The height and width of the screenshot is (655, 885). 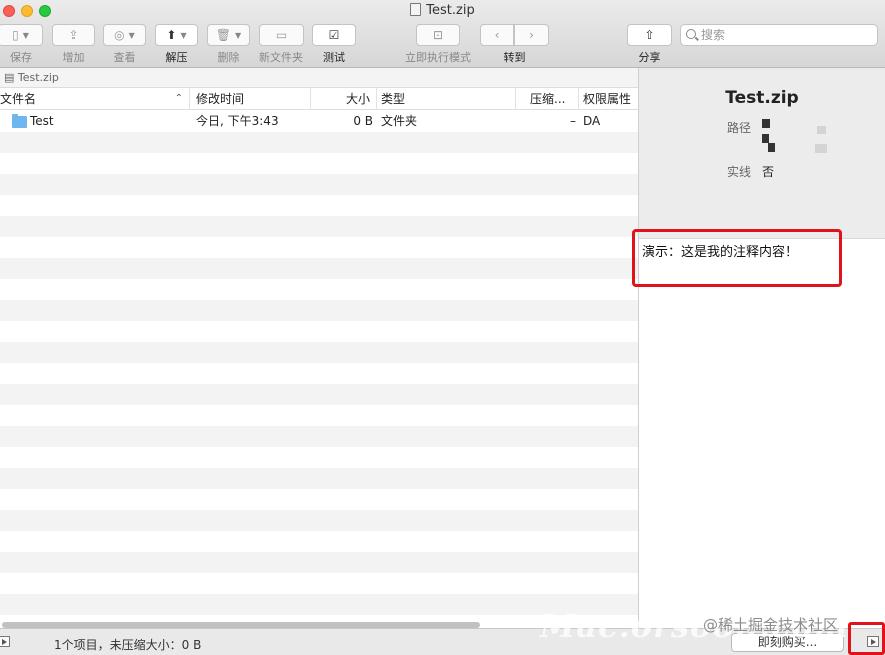 What do you see at coordinates (649, 57) in the screenshot?
I see `share-label: 分享` at bounding box center [649, 57].